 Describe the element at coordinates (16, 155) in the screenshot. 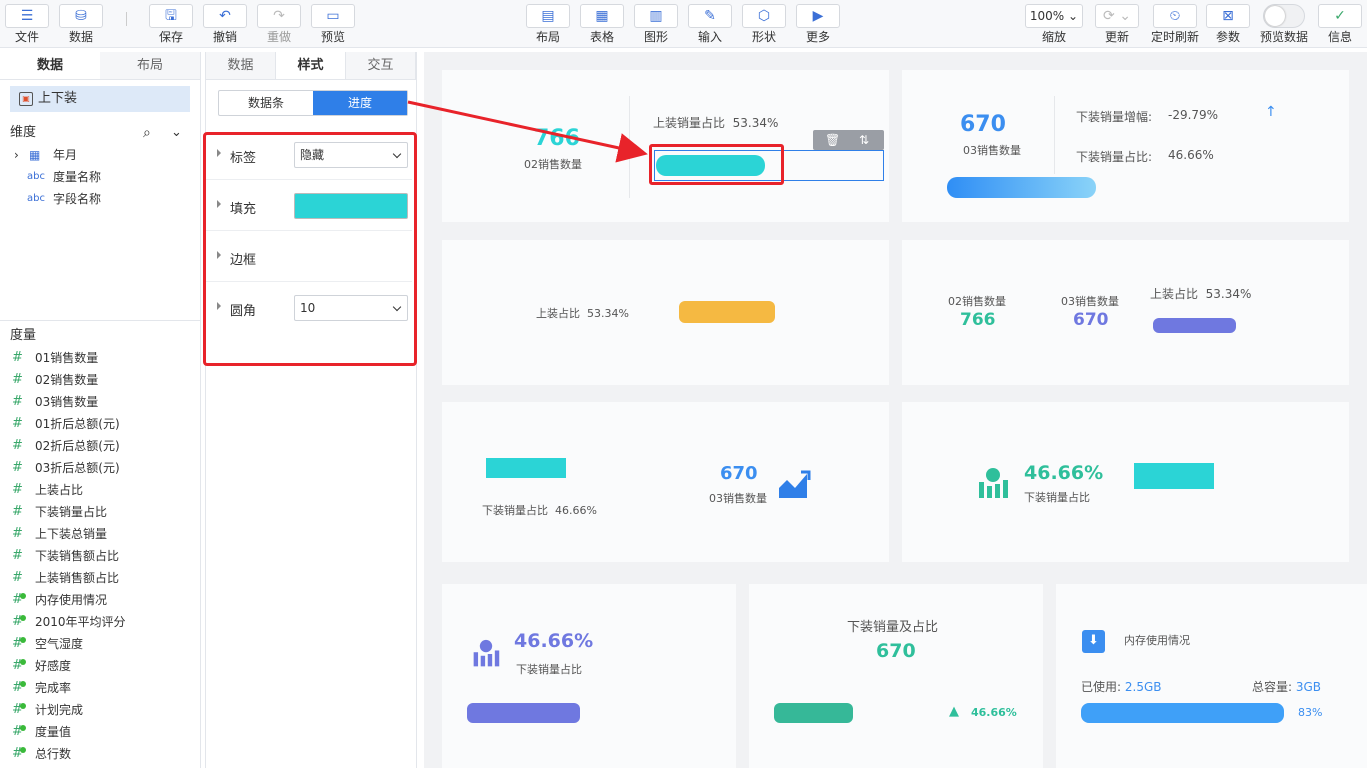

I see `expand-arrow-icon: ›` at that location.